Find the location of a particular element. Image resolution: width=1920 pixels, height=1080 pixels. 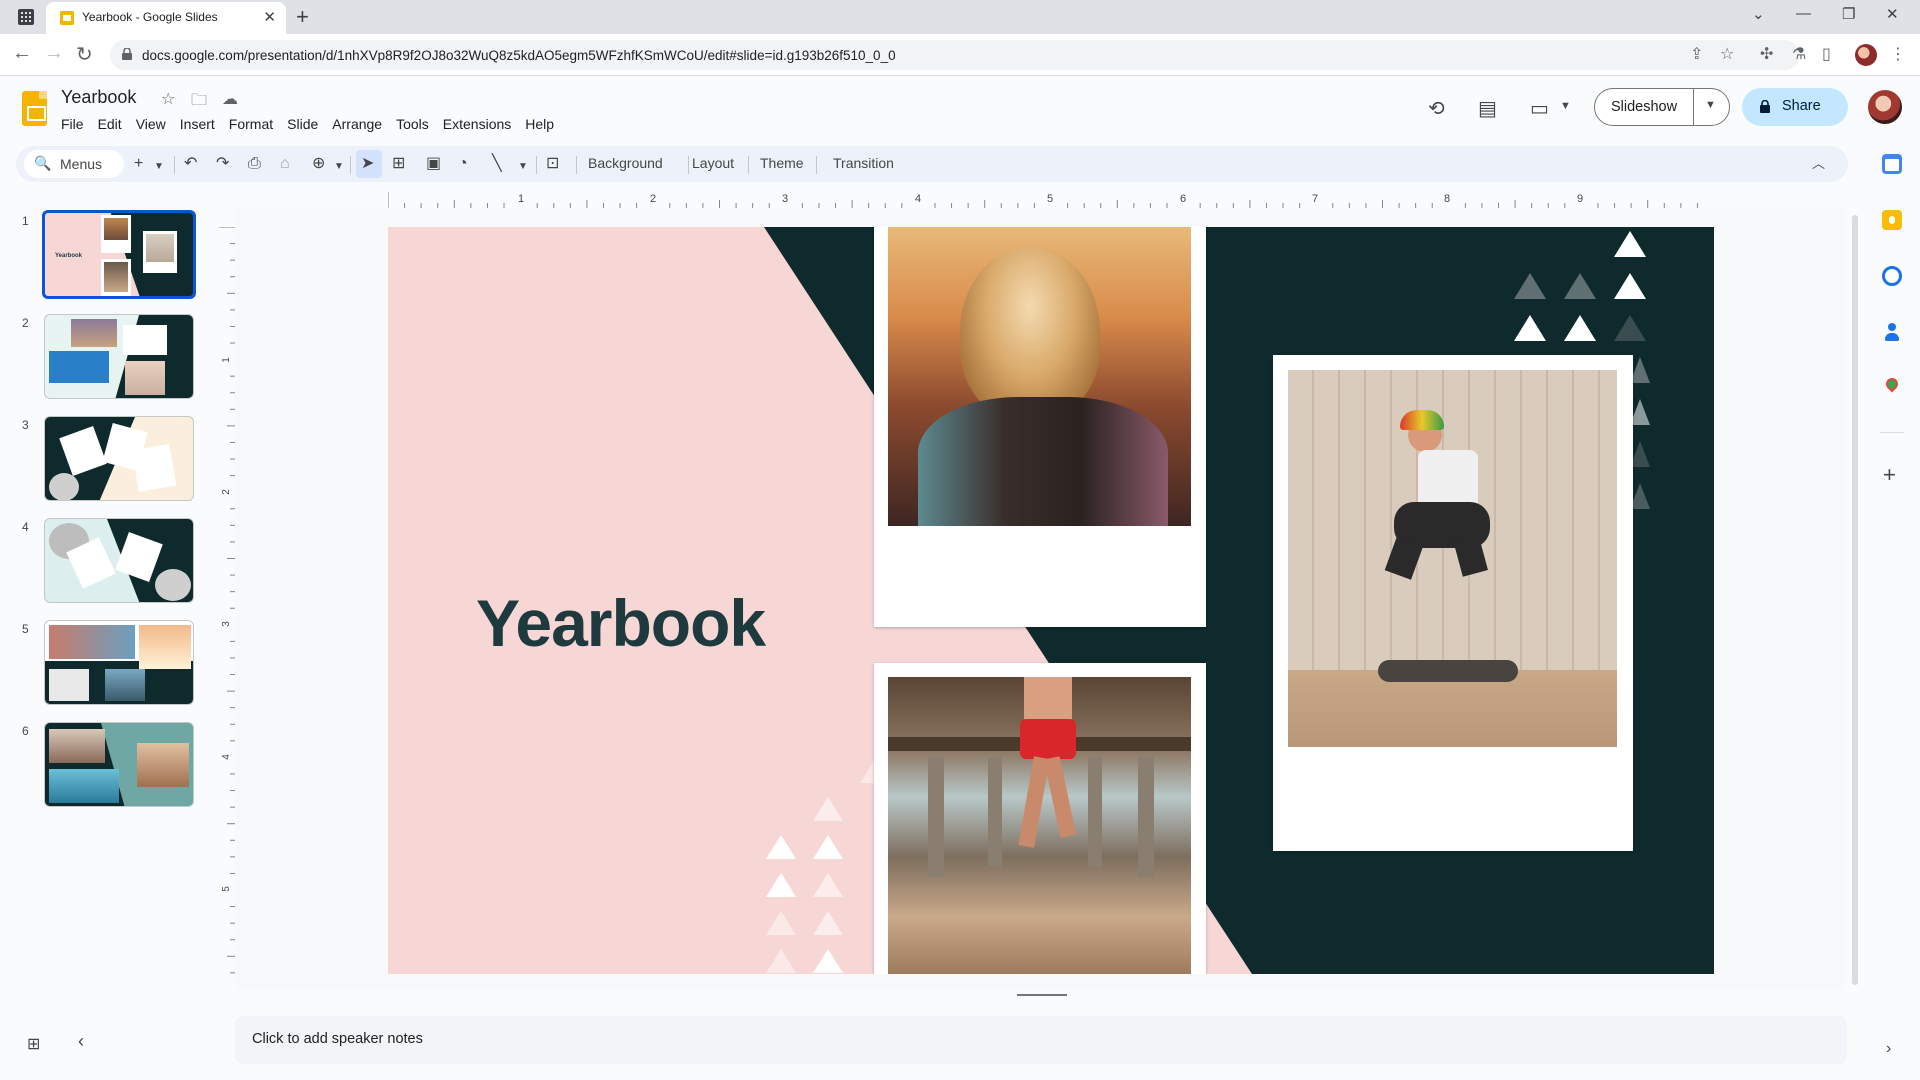

keep-icon is located at coordinates (1892, 220).